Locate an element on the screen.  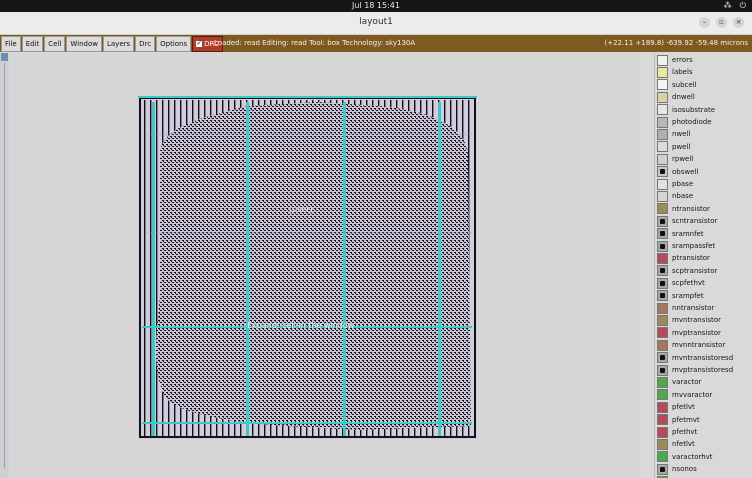
maximize-button: ▫ is located at coordinates (721, 22).